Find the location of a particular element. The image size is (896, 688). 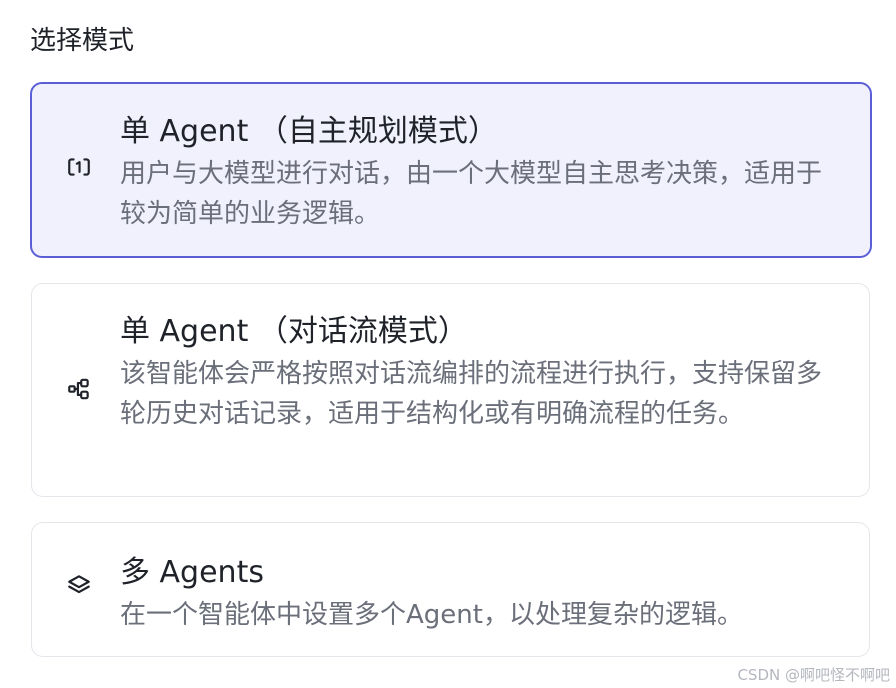

mode-title: 多 Agents is located at coordinates (192, 572).